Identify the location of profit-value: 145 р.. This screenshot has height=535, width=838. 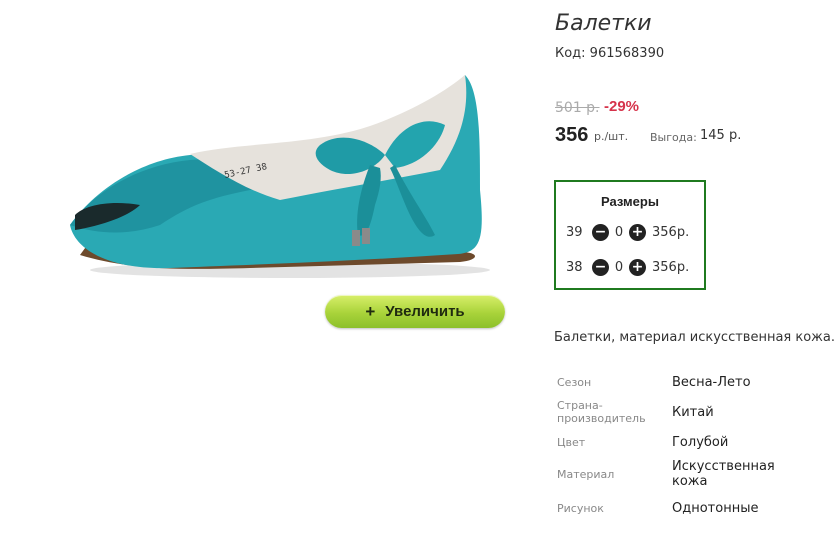
(721, 135).